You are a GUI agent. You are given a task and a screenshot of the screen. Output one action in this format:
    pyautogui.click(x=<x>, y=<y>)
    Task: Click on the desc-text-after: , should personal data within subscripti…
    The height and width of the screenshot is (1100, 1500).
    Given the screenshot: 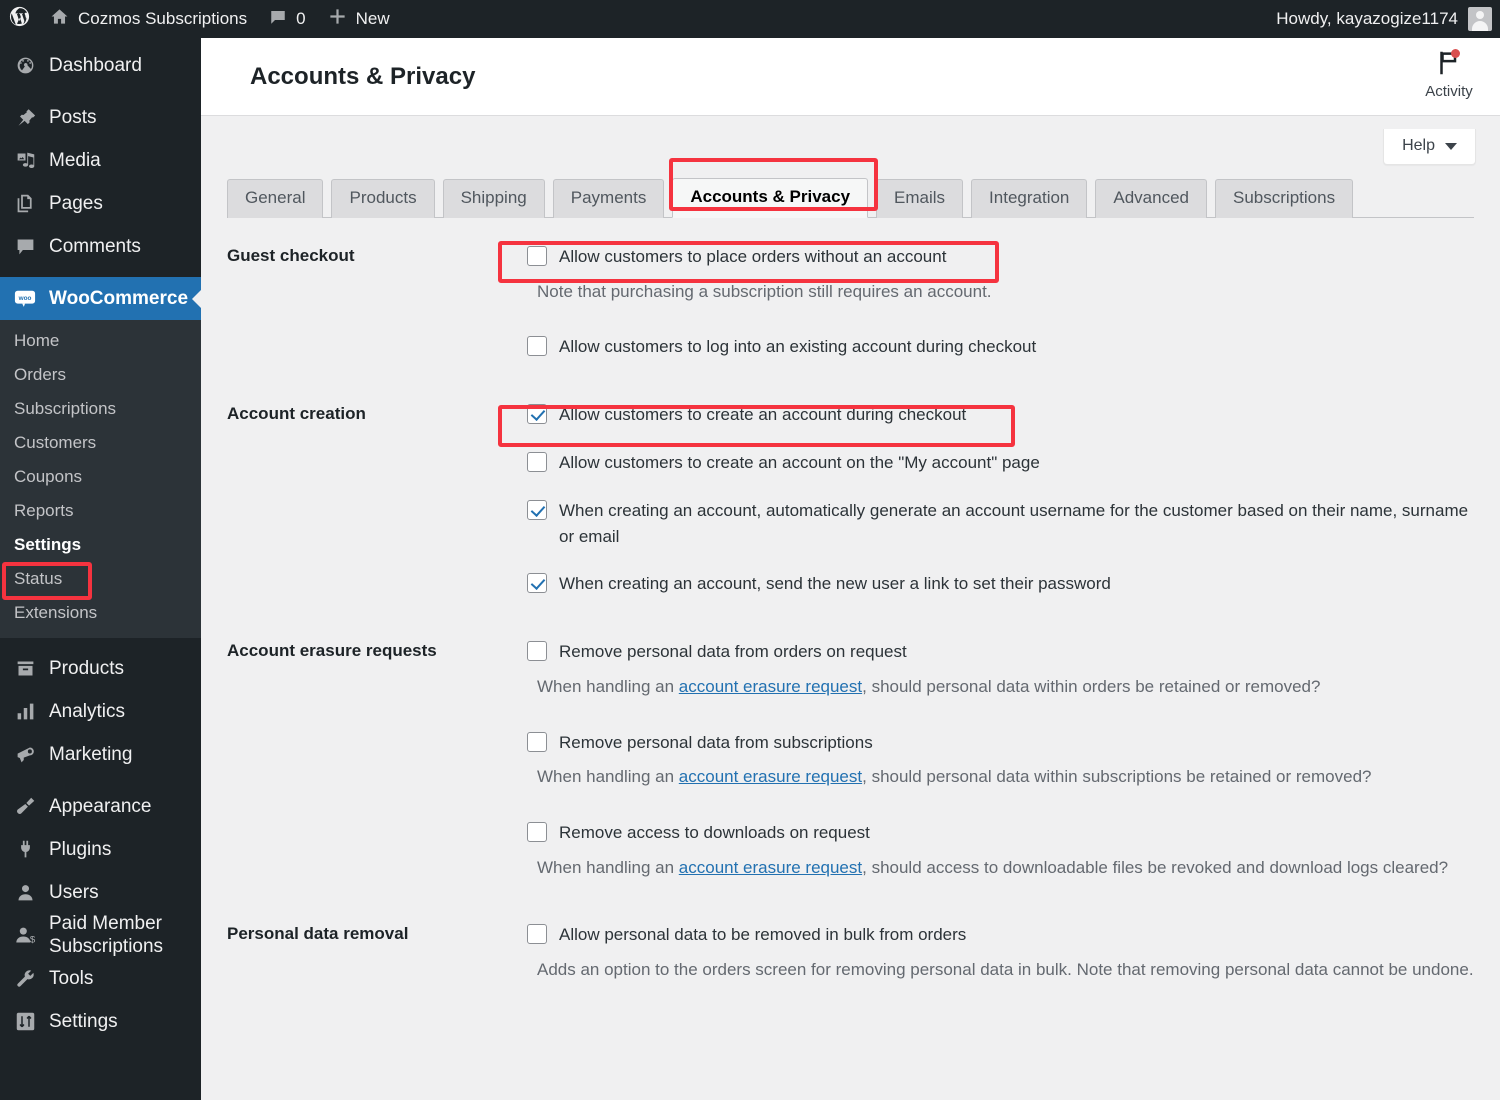 What is the action you would take?
    pyautogui.click(x=1117, y=777)
    